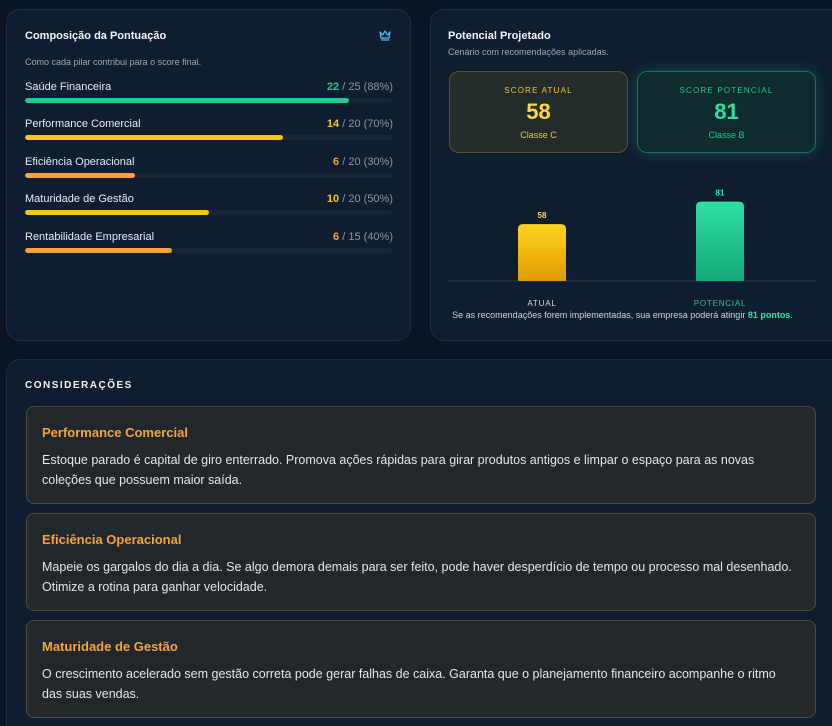  What do you see at coordinates (83, 124) in the screenshot?
I see `pillar-name: Performance Comercial` at bounding box center [83, 124].